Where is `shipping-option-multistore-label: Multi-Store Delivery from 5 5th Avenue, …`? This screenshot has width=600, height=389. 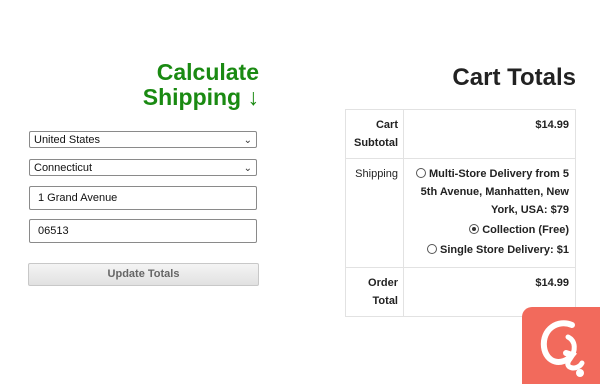 shipping-option-multistore-label: Multi-Store Delivery from 5 5th Avenue, … is located at coordinates (494, 192).